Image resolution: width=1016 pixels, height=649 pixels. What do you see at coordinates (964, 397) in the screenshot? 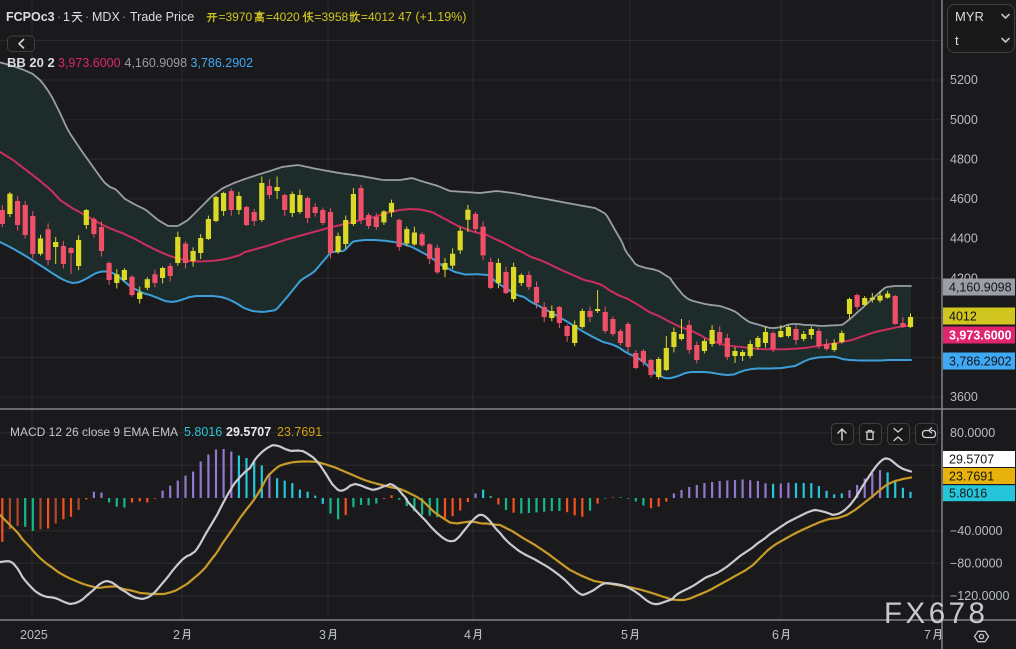
I see `svg-text: 3600` at bounding box center [964, 397].